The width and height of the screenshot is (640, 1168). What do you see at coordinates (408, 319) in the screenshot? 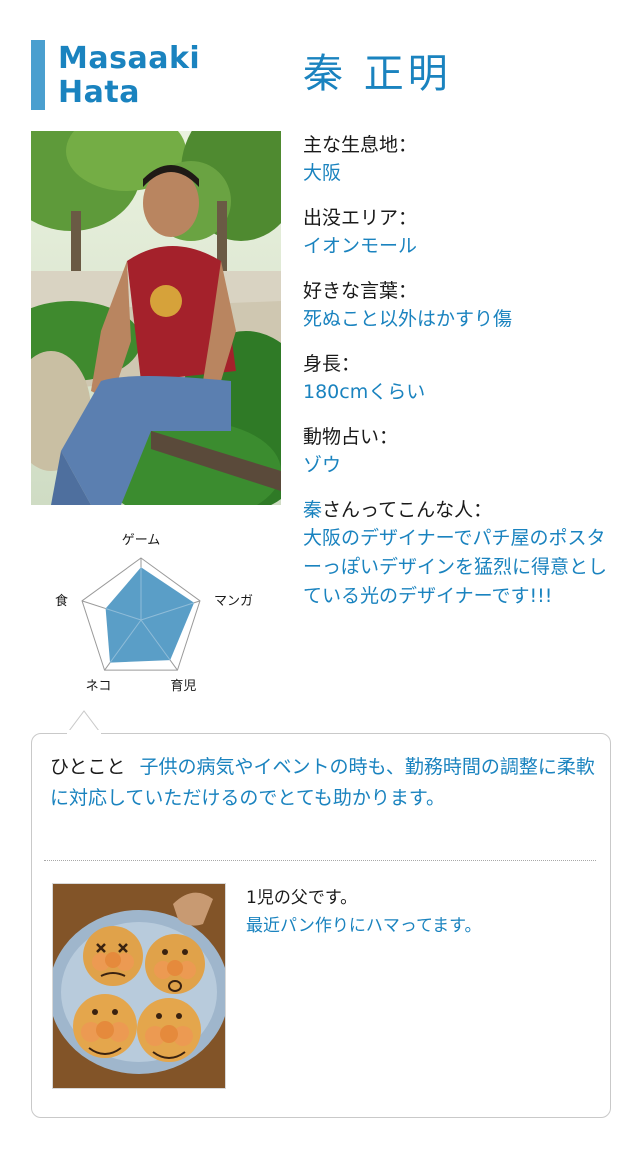
I see `profile-value: 死ぬこと以外はかすり傷` at bounding box center [408, 319].